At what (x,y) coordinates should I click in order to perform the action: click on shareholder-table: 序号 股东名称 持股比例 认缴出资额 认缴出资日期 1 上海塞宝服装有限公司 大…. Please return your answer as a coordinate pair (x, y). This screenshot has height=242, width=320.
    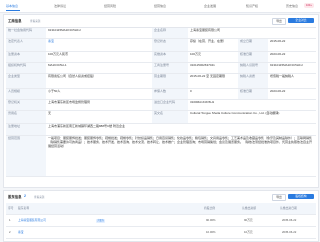
    Looking at the image, I should click on (161, 221).